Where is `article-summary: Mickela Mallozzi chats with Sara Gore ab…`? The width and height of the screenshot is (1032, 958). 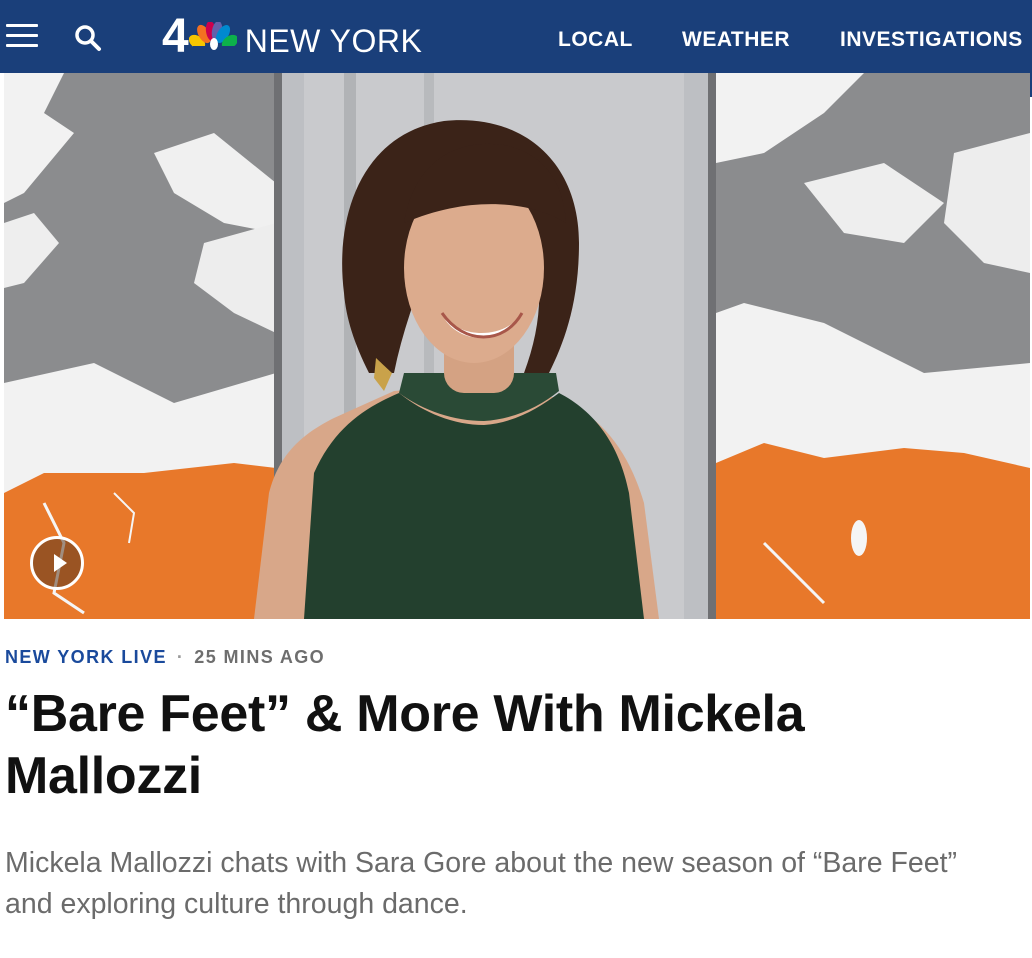
article-summary: Mickela Mallozzi chats with Sara Gore ab… is located at coordinates (481, 883).